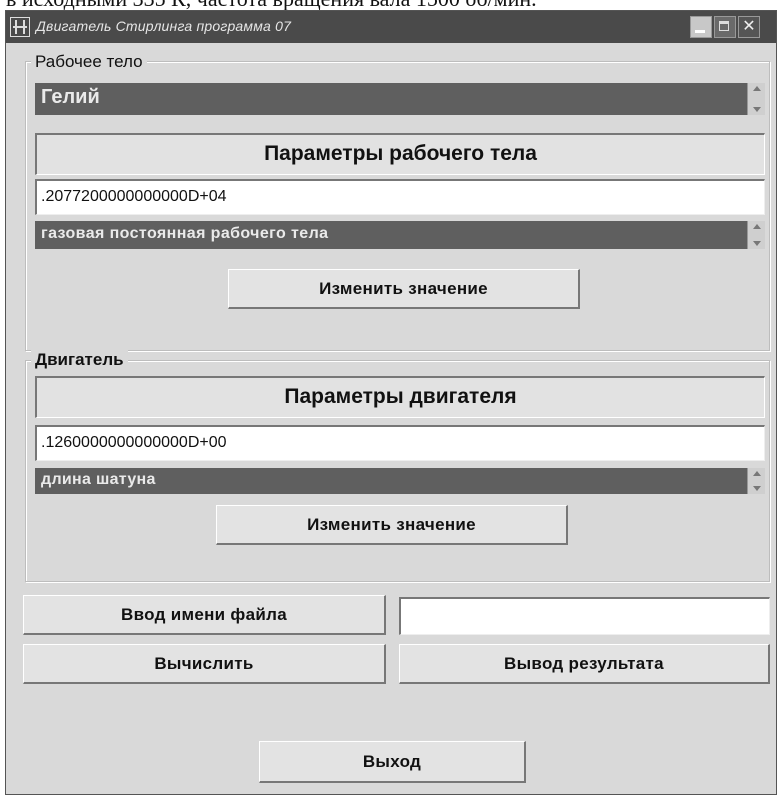 This screenshot has width=780, height=796. What do you see at coordinates (89, 62) in the screenshot?
I see `working-body-group-label: Рабочее тело` at bounding box center [89, 62].